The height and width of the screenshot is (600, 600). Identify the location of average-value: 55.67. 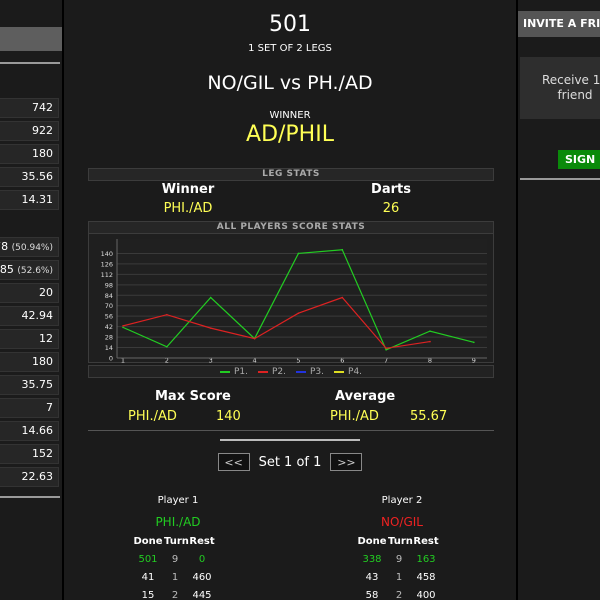
(429, 416).